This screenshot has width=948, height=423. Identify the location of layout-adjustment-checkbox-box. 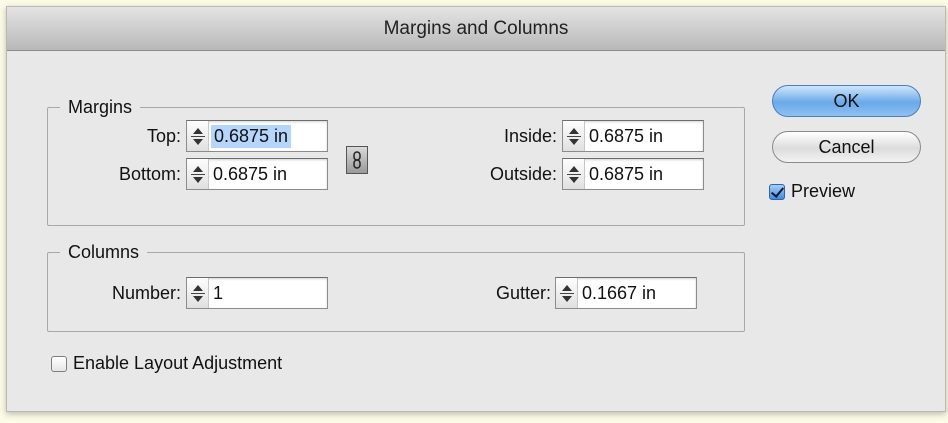
(59, 363).